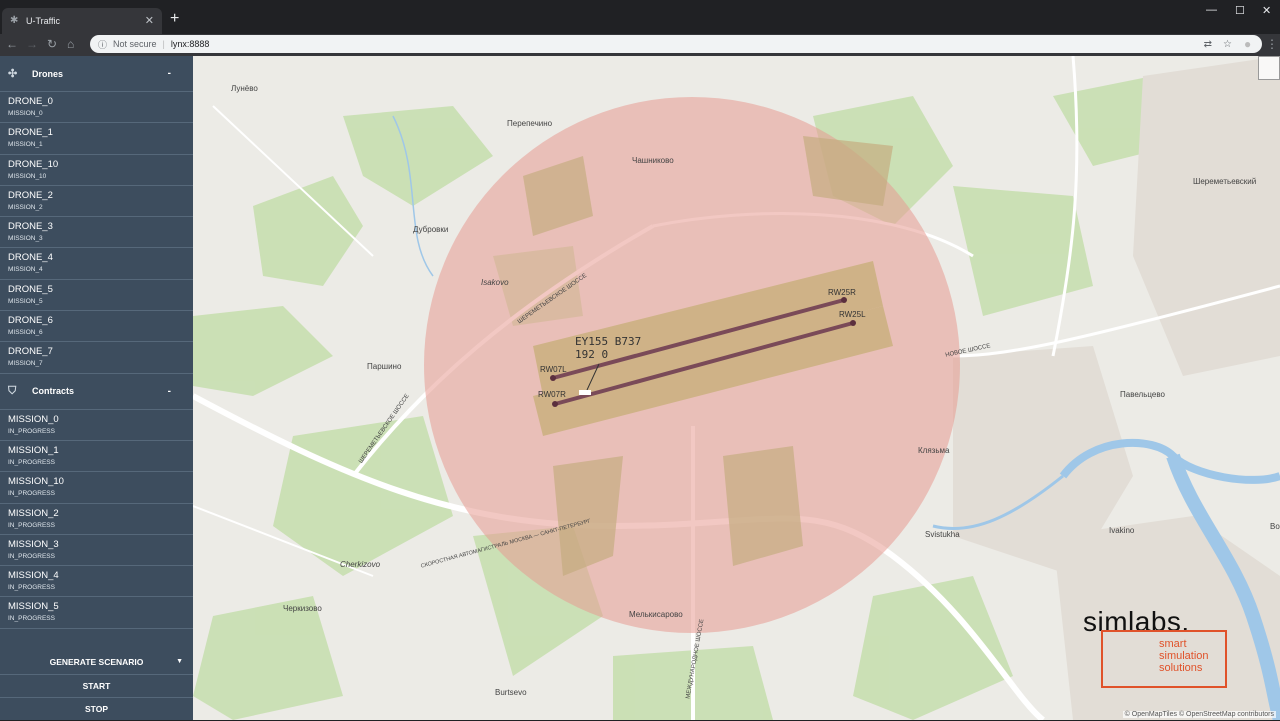 Image resolution: width=1280 pixels, height=721 pixels. What do you see at coordinates (70, 44) in the screenshot?
I see `home-icon: ⌂` at bounding box center [70, 44].